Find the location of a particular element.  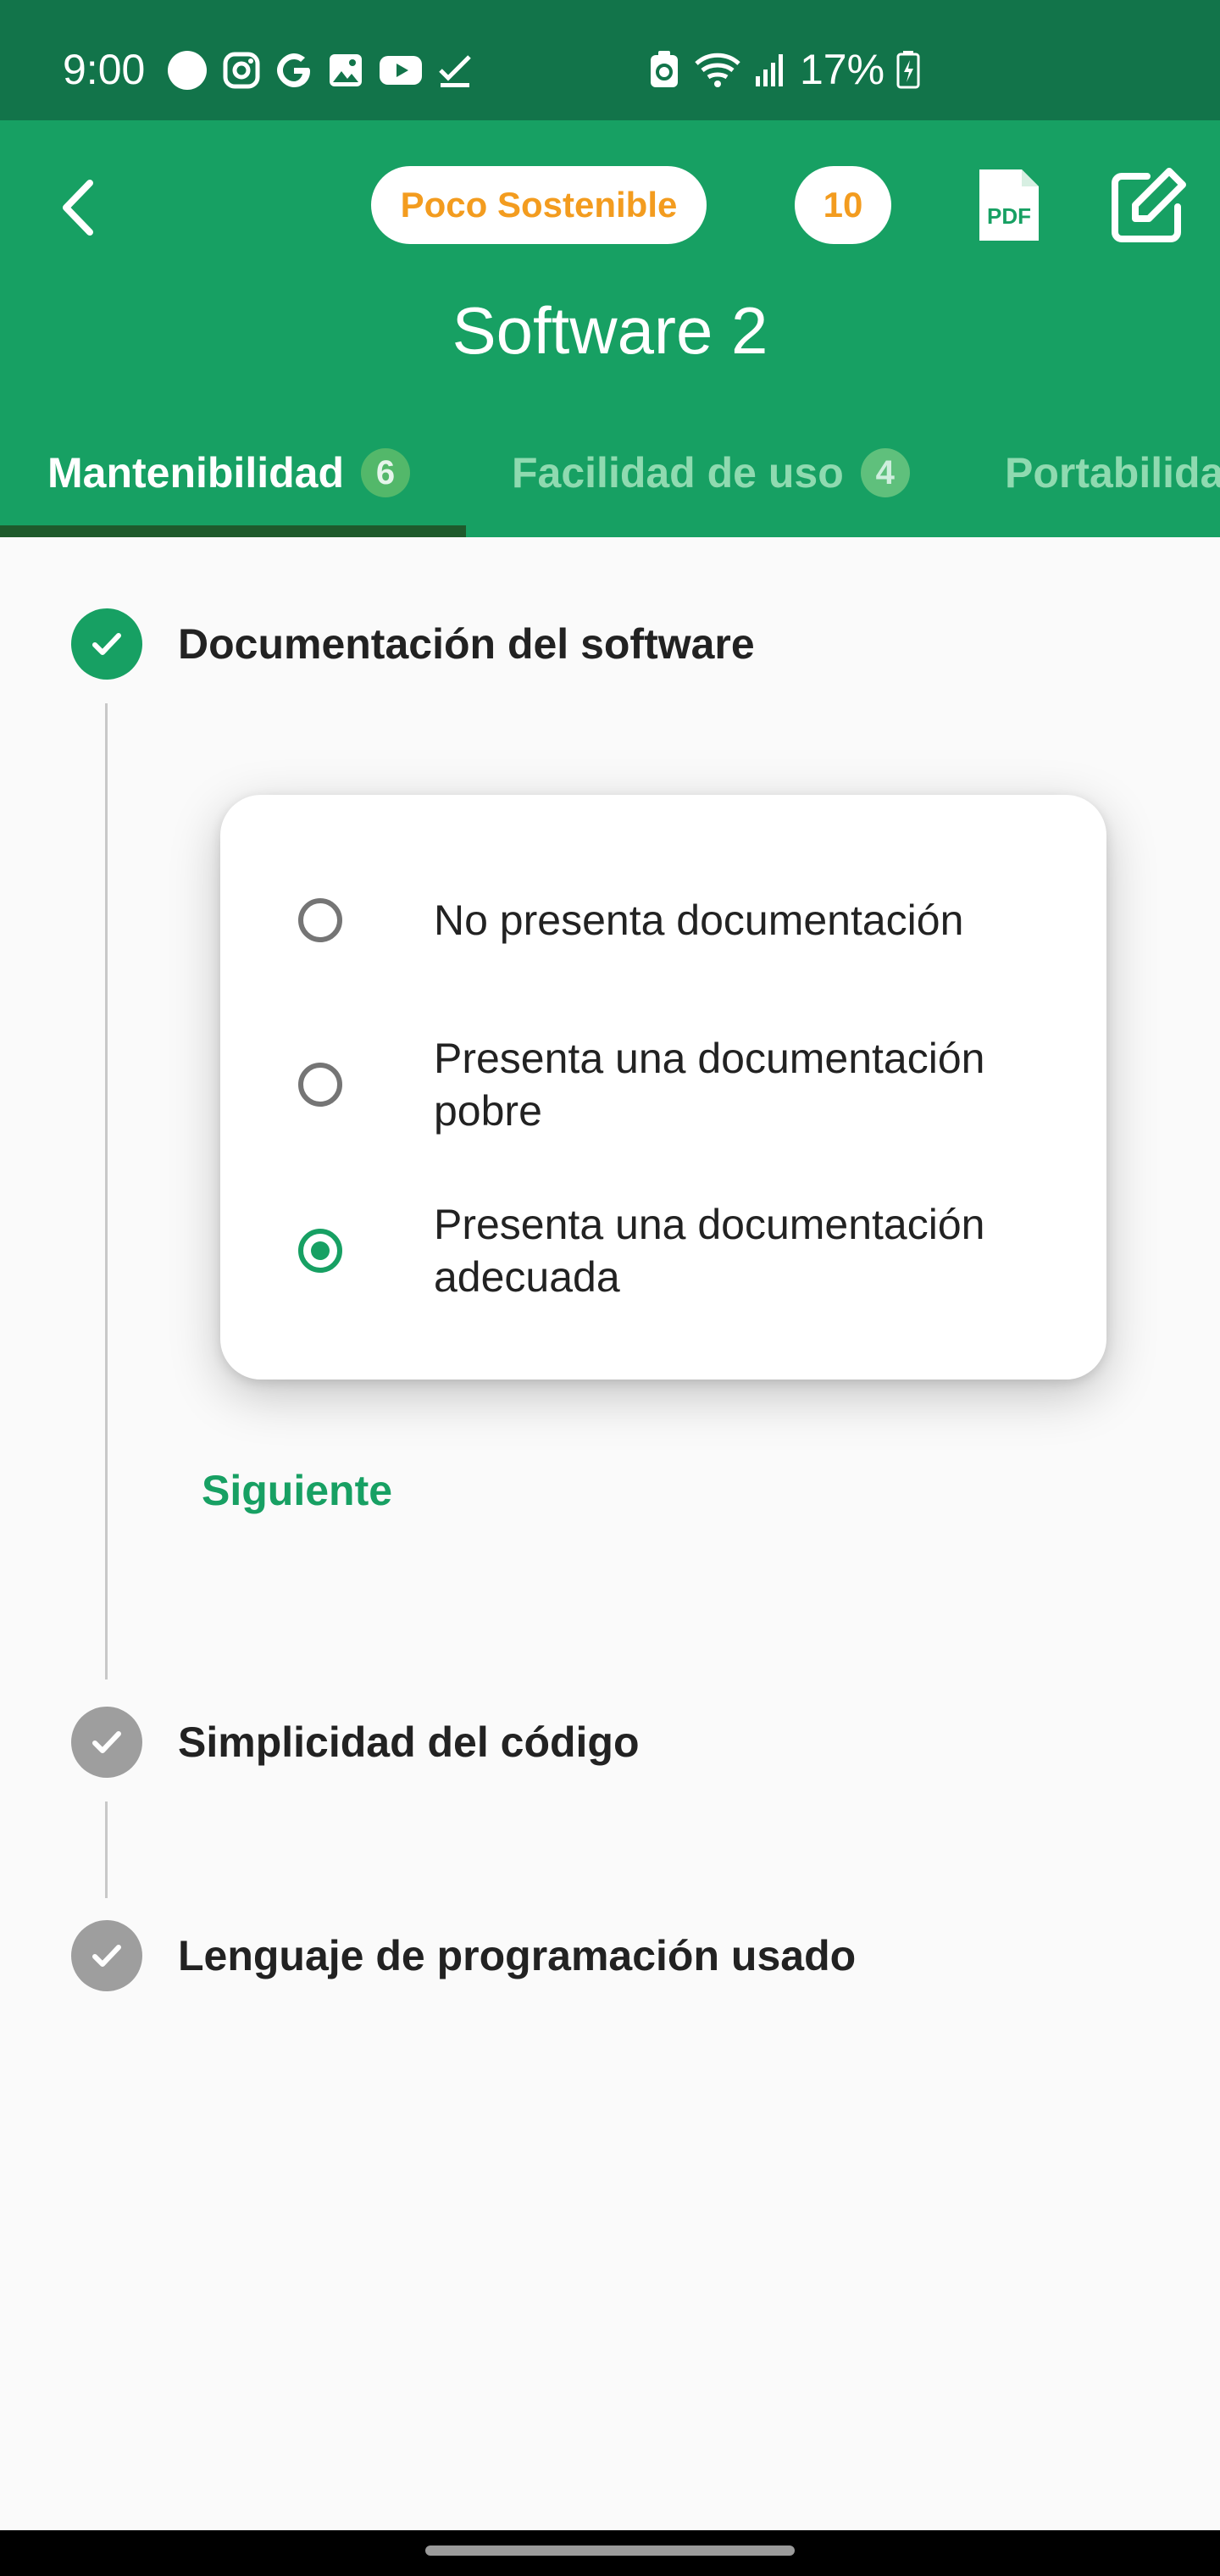

option-documentacion-adecuada: Presenta una documentación adecuada is located at coordinates (663, 1251).